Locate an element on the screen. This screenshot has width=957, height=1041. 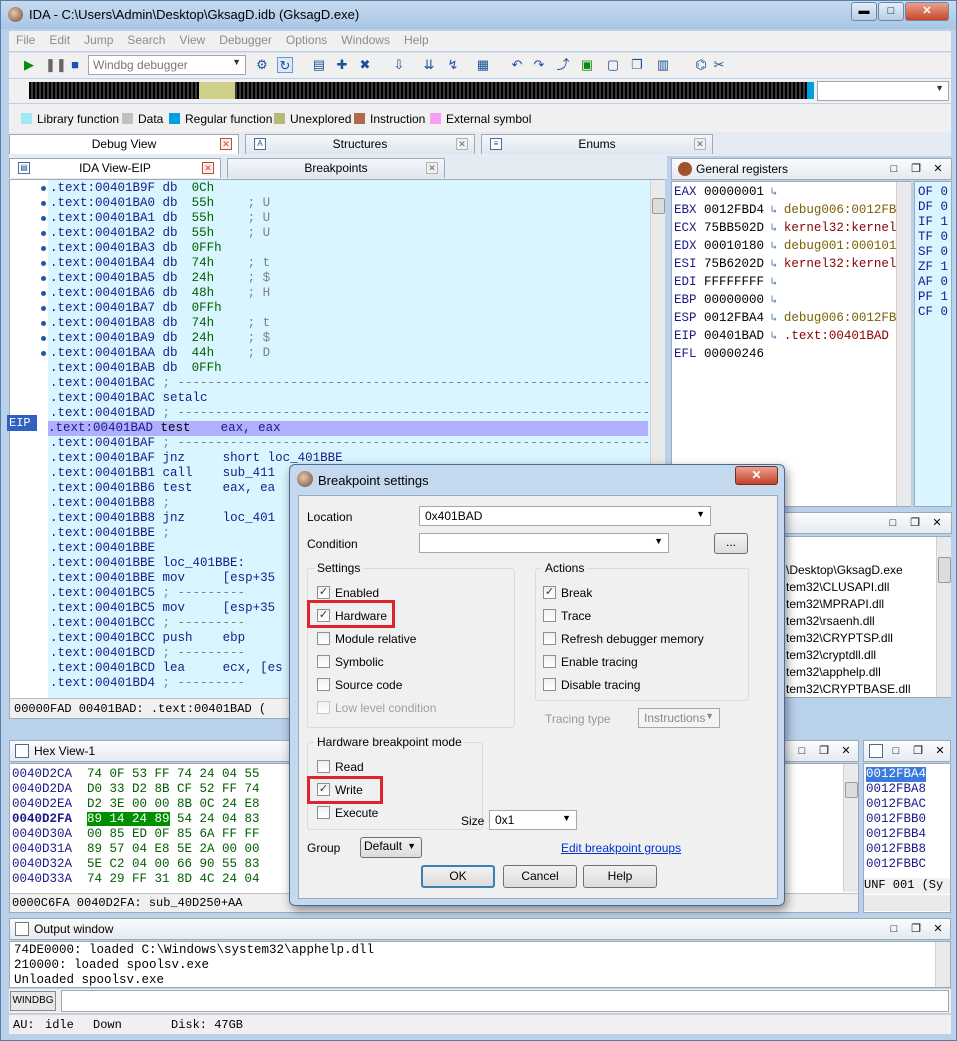
disasm-line: .text:00401BA9 db 24h ; $ is located at coordinates (160, 338).